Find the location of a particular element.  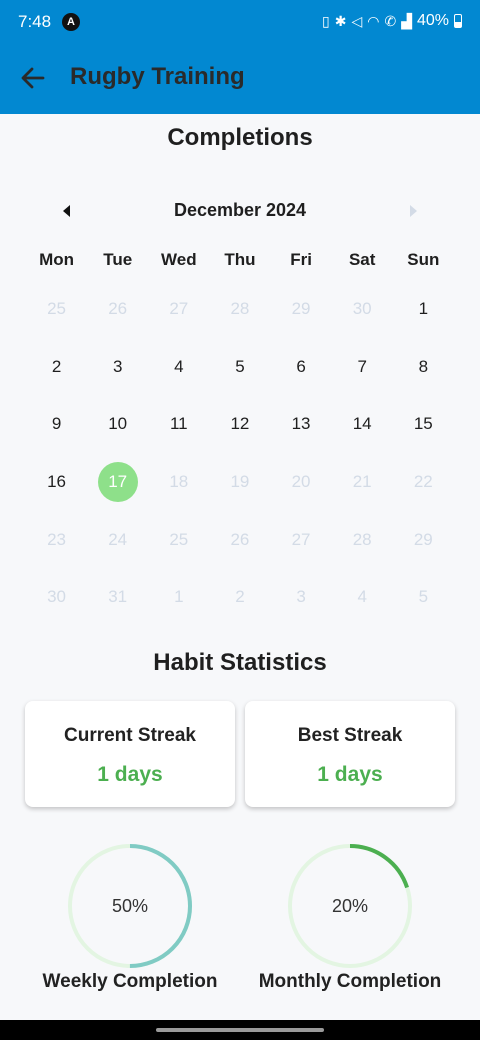

system-nav-bar is located at coordinates (240, 1030).